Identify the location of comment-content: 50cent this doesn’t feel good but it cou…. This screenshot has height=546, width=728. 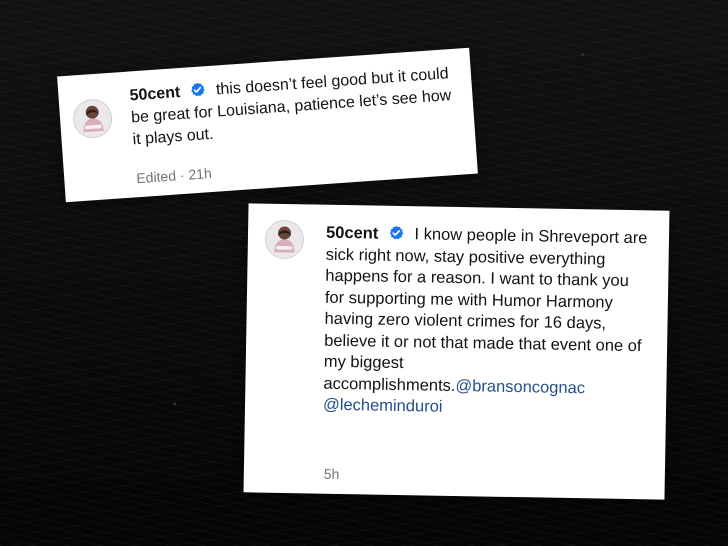
(293, 107).